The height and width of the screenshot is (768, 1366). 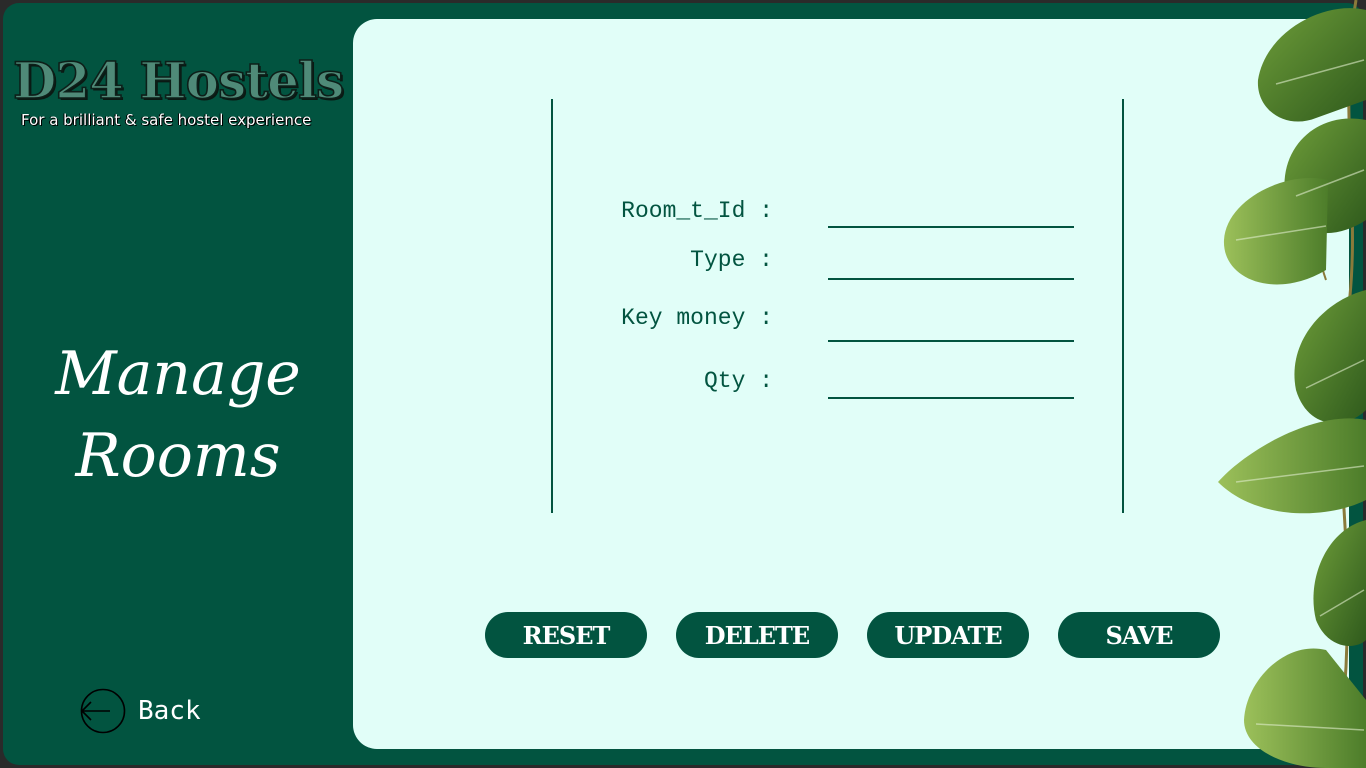 I want to click on room-type-id-label: Room_t_Id :, so click(x=697, y=211).